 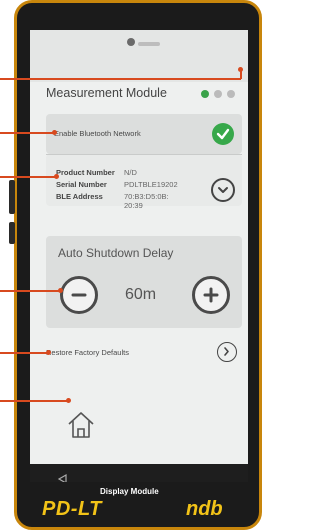 I want to click on ble-address-value: 70:B3:D5:0B: 20:39, so click(x=146, y=201).